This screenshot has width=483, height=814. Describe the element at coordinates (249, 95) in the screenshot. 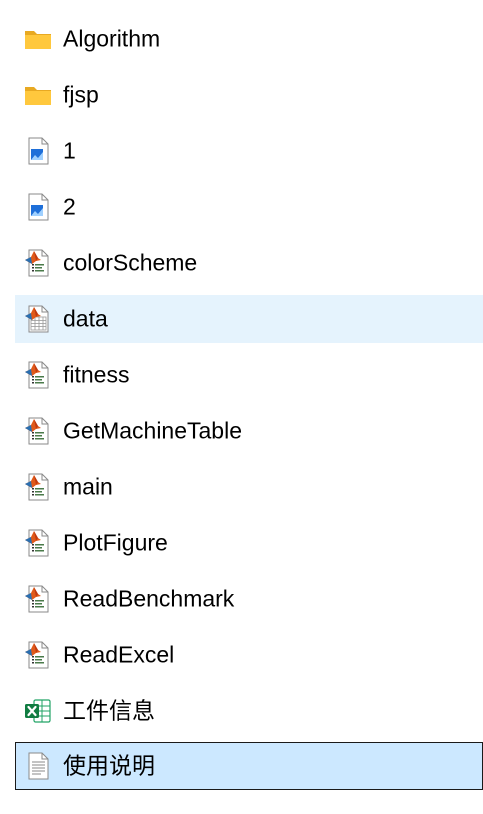

I see `file-item-fjsp: fjsp` at that location.